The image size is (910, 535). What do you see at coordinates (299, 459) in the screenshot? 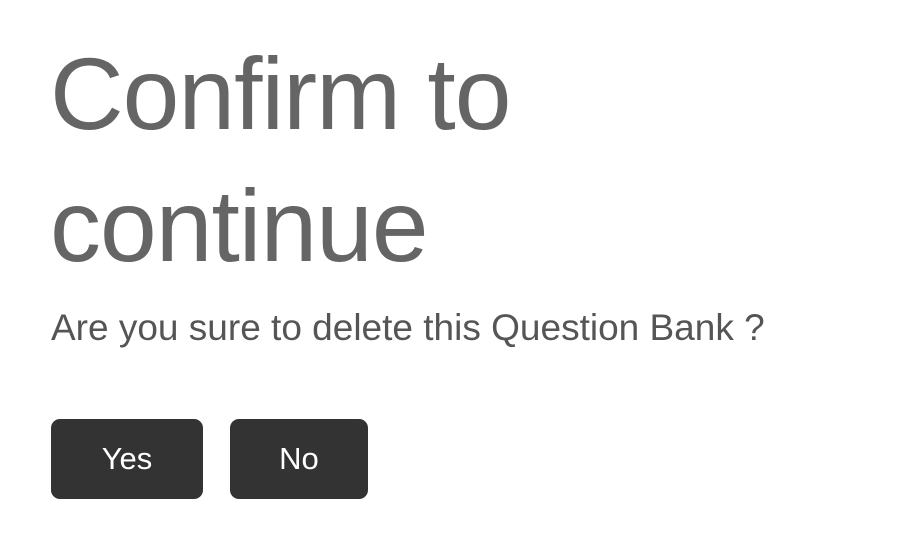
I see `no-button: No` at bounding box center [299, 459].